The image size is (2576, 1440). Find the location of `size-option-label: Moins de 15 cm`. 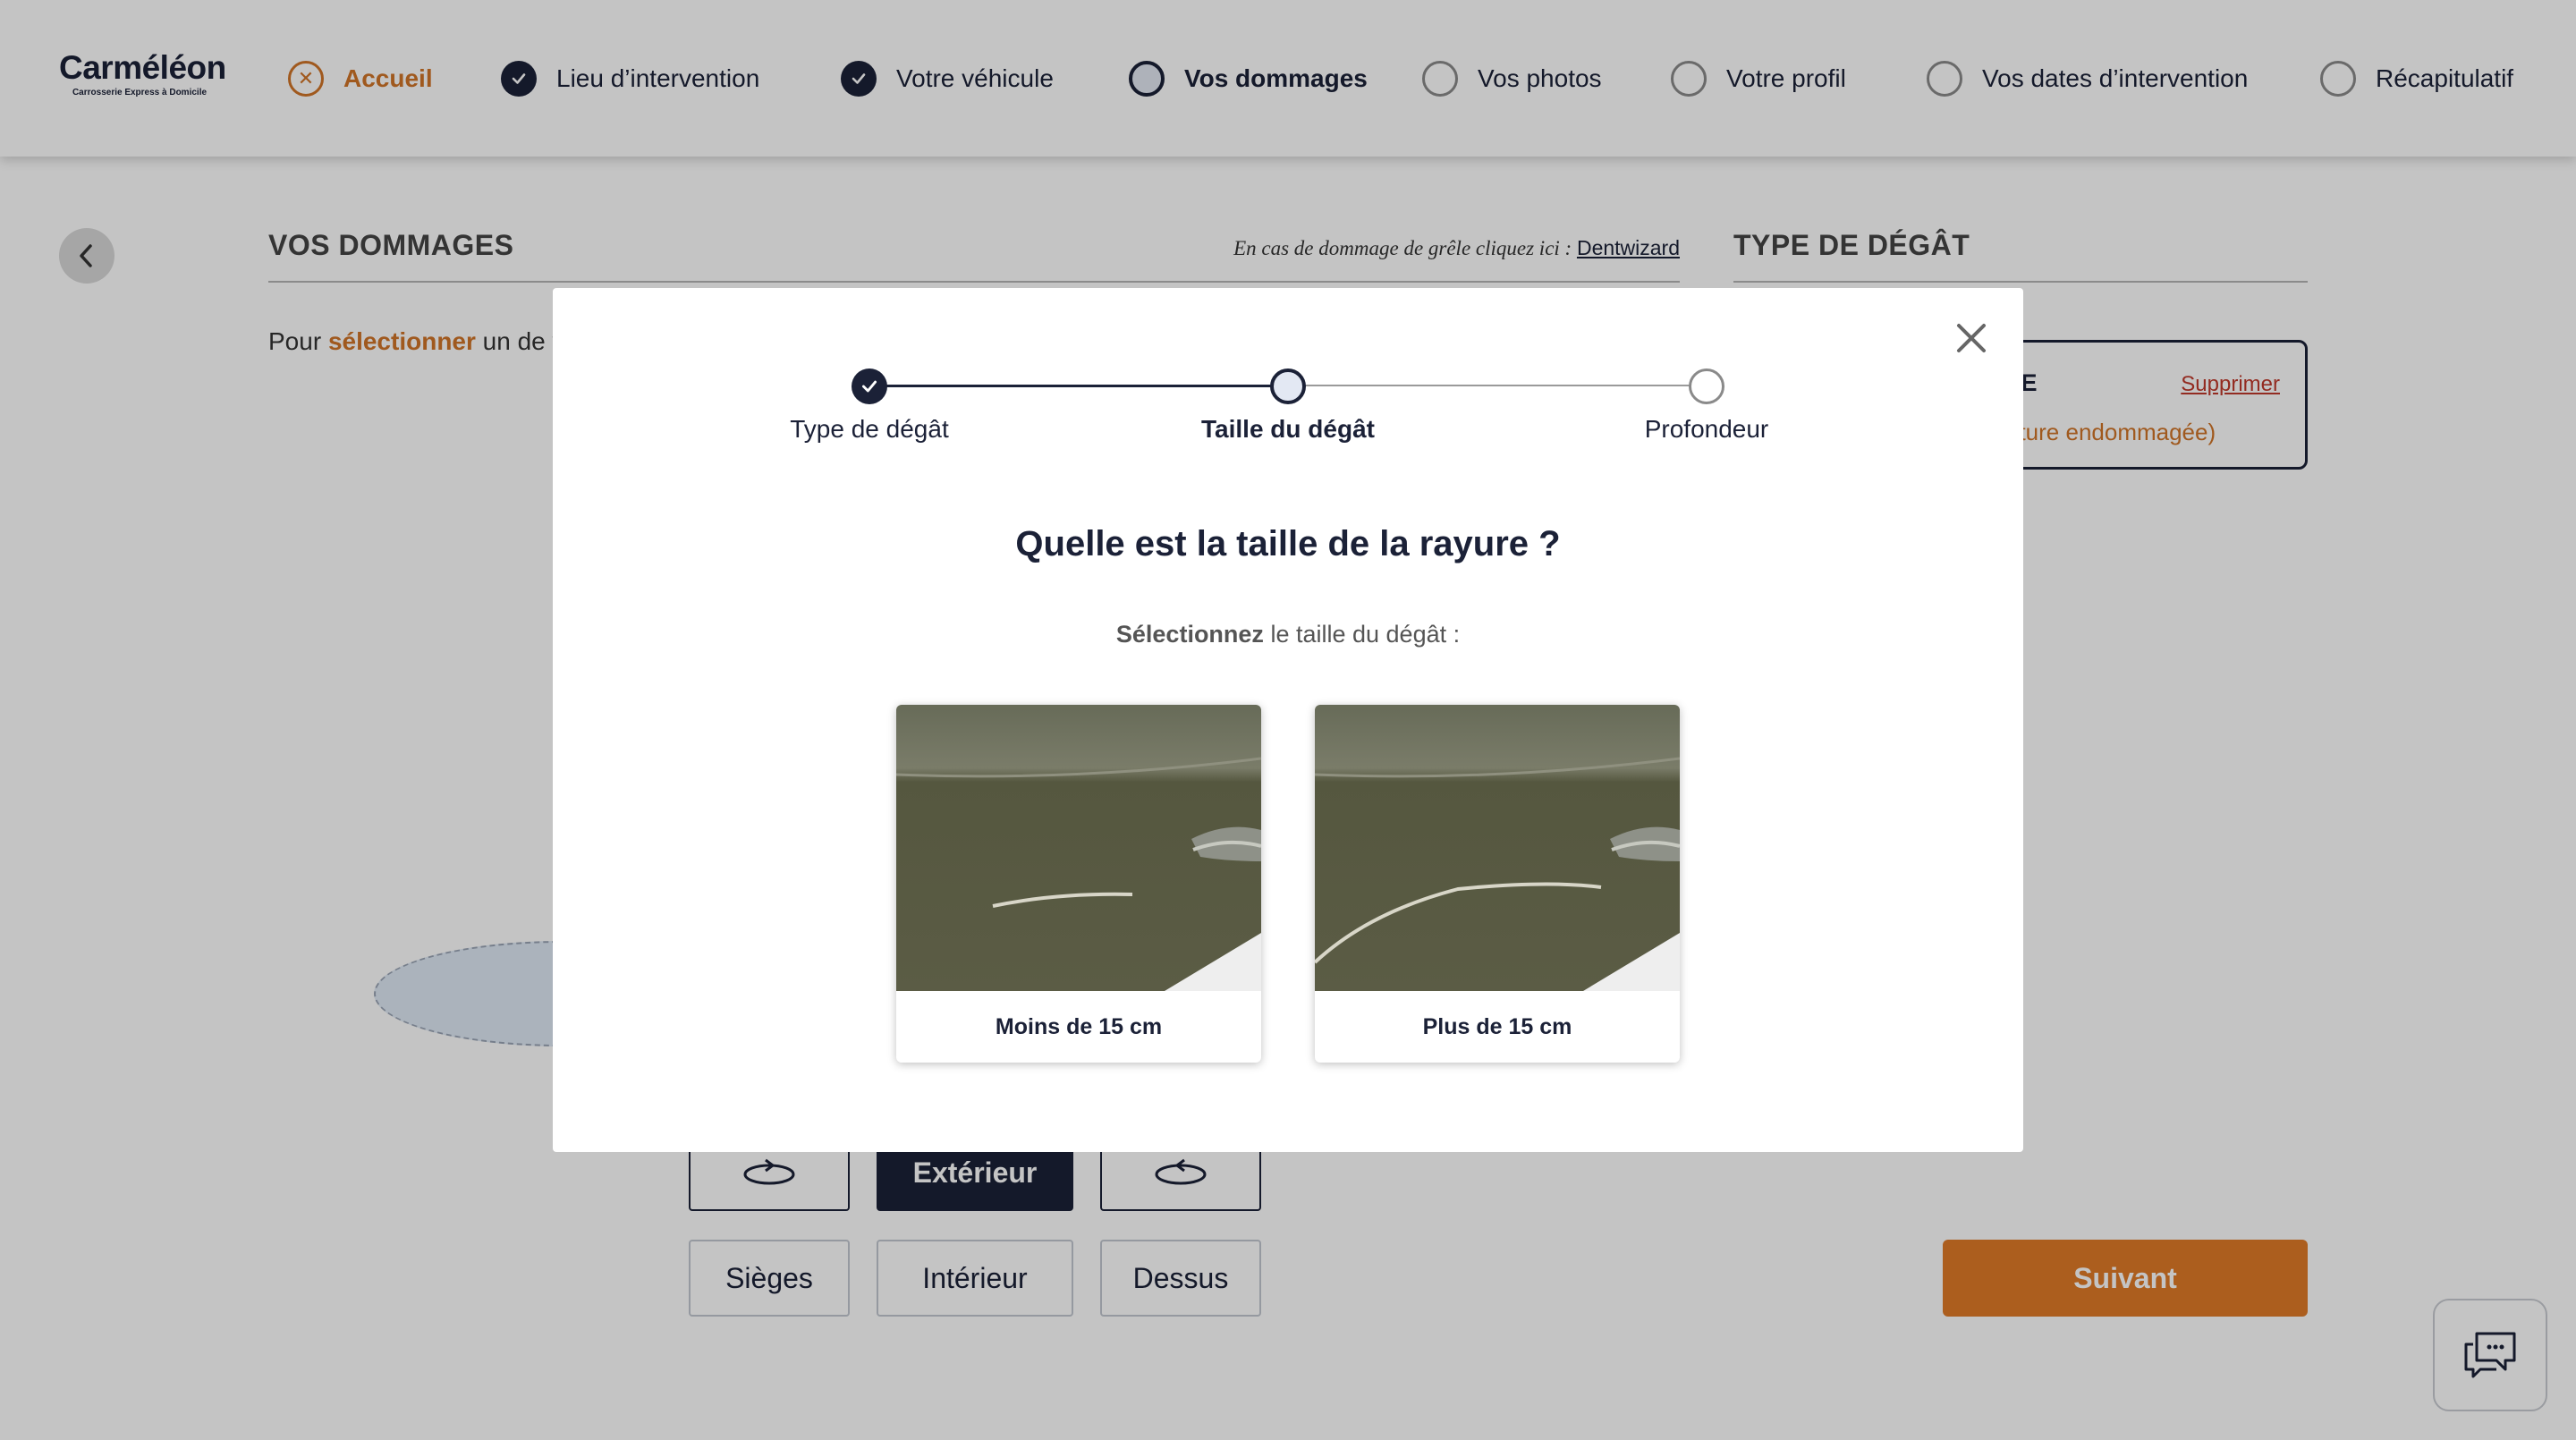

size-option-label: Moins de 15 cm is located at coordinates (1079, 1026).